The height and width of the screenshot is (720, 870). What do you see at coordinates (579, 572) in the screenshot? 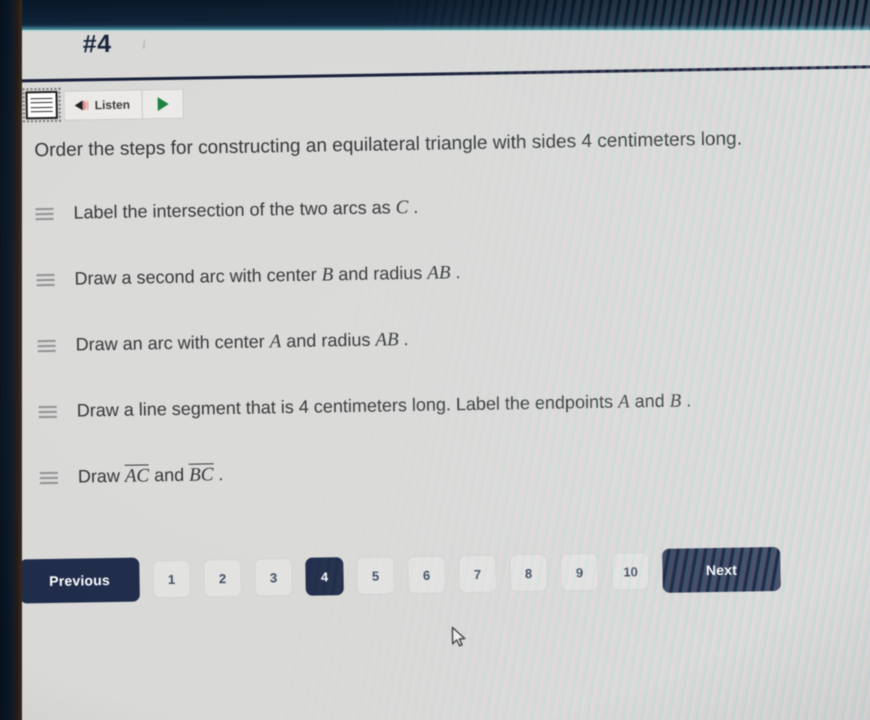
I see `page-button-9: 9` at bounding box center [579, 572].